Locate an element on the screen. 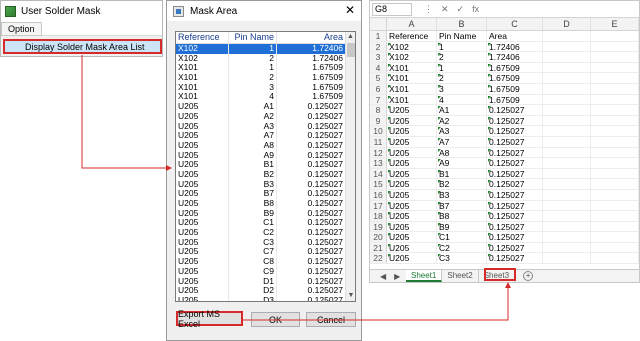  sheet-cell: 4 is located at coordinates (462, 99).